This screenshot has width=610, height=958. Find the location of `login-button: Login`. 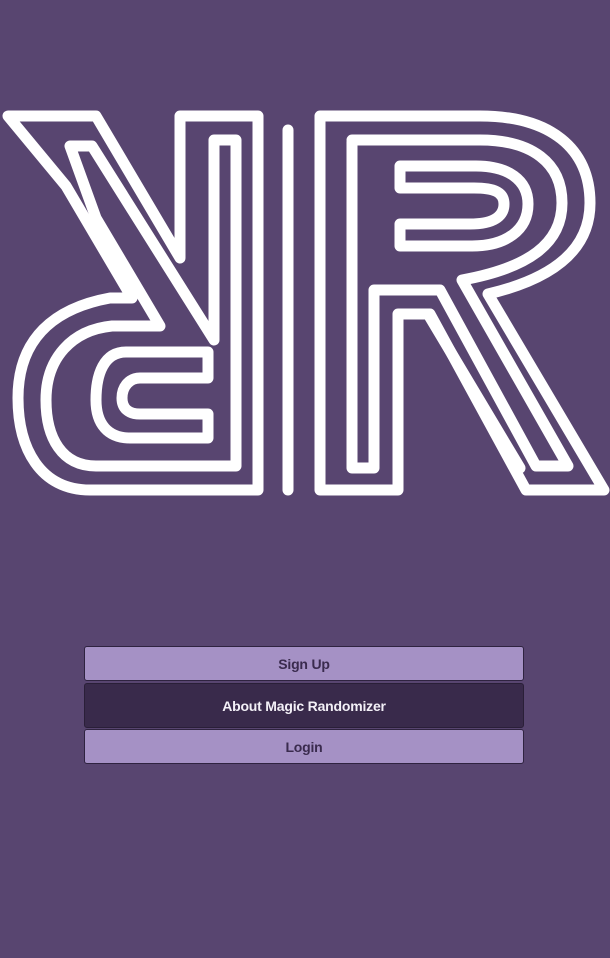

login-button: Login is located at coordinates (304, 746).